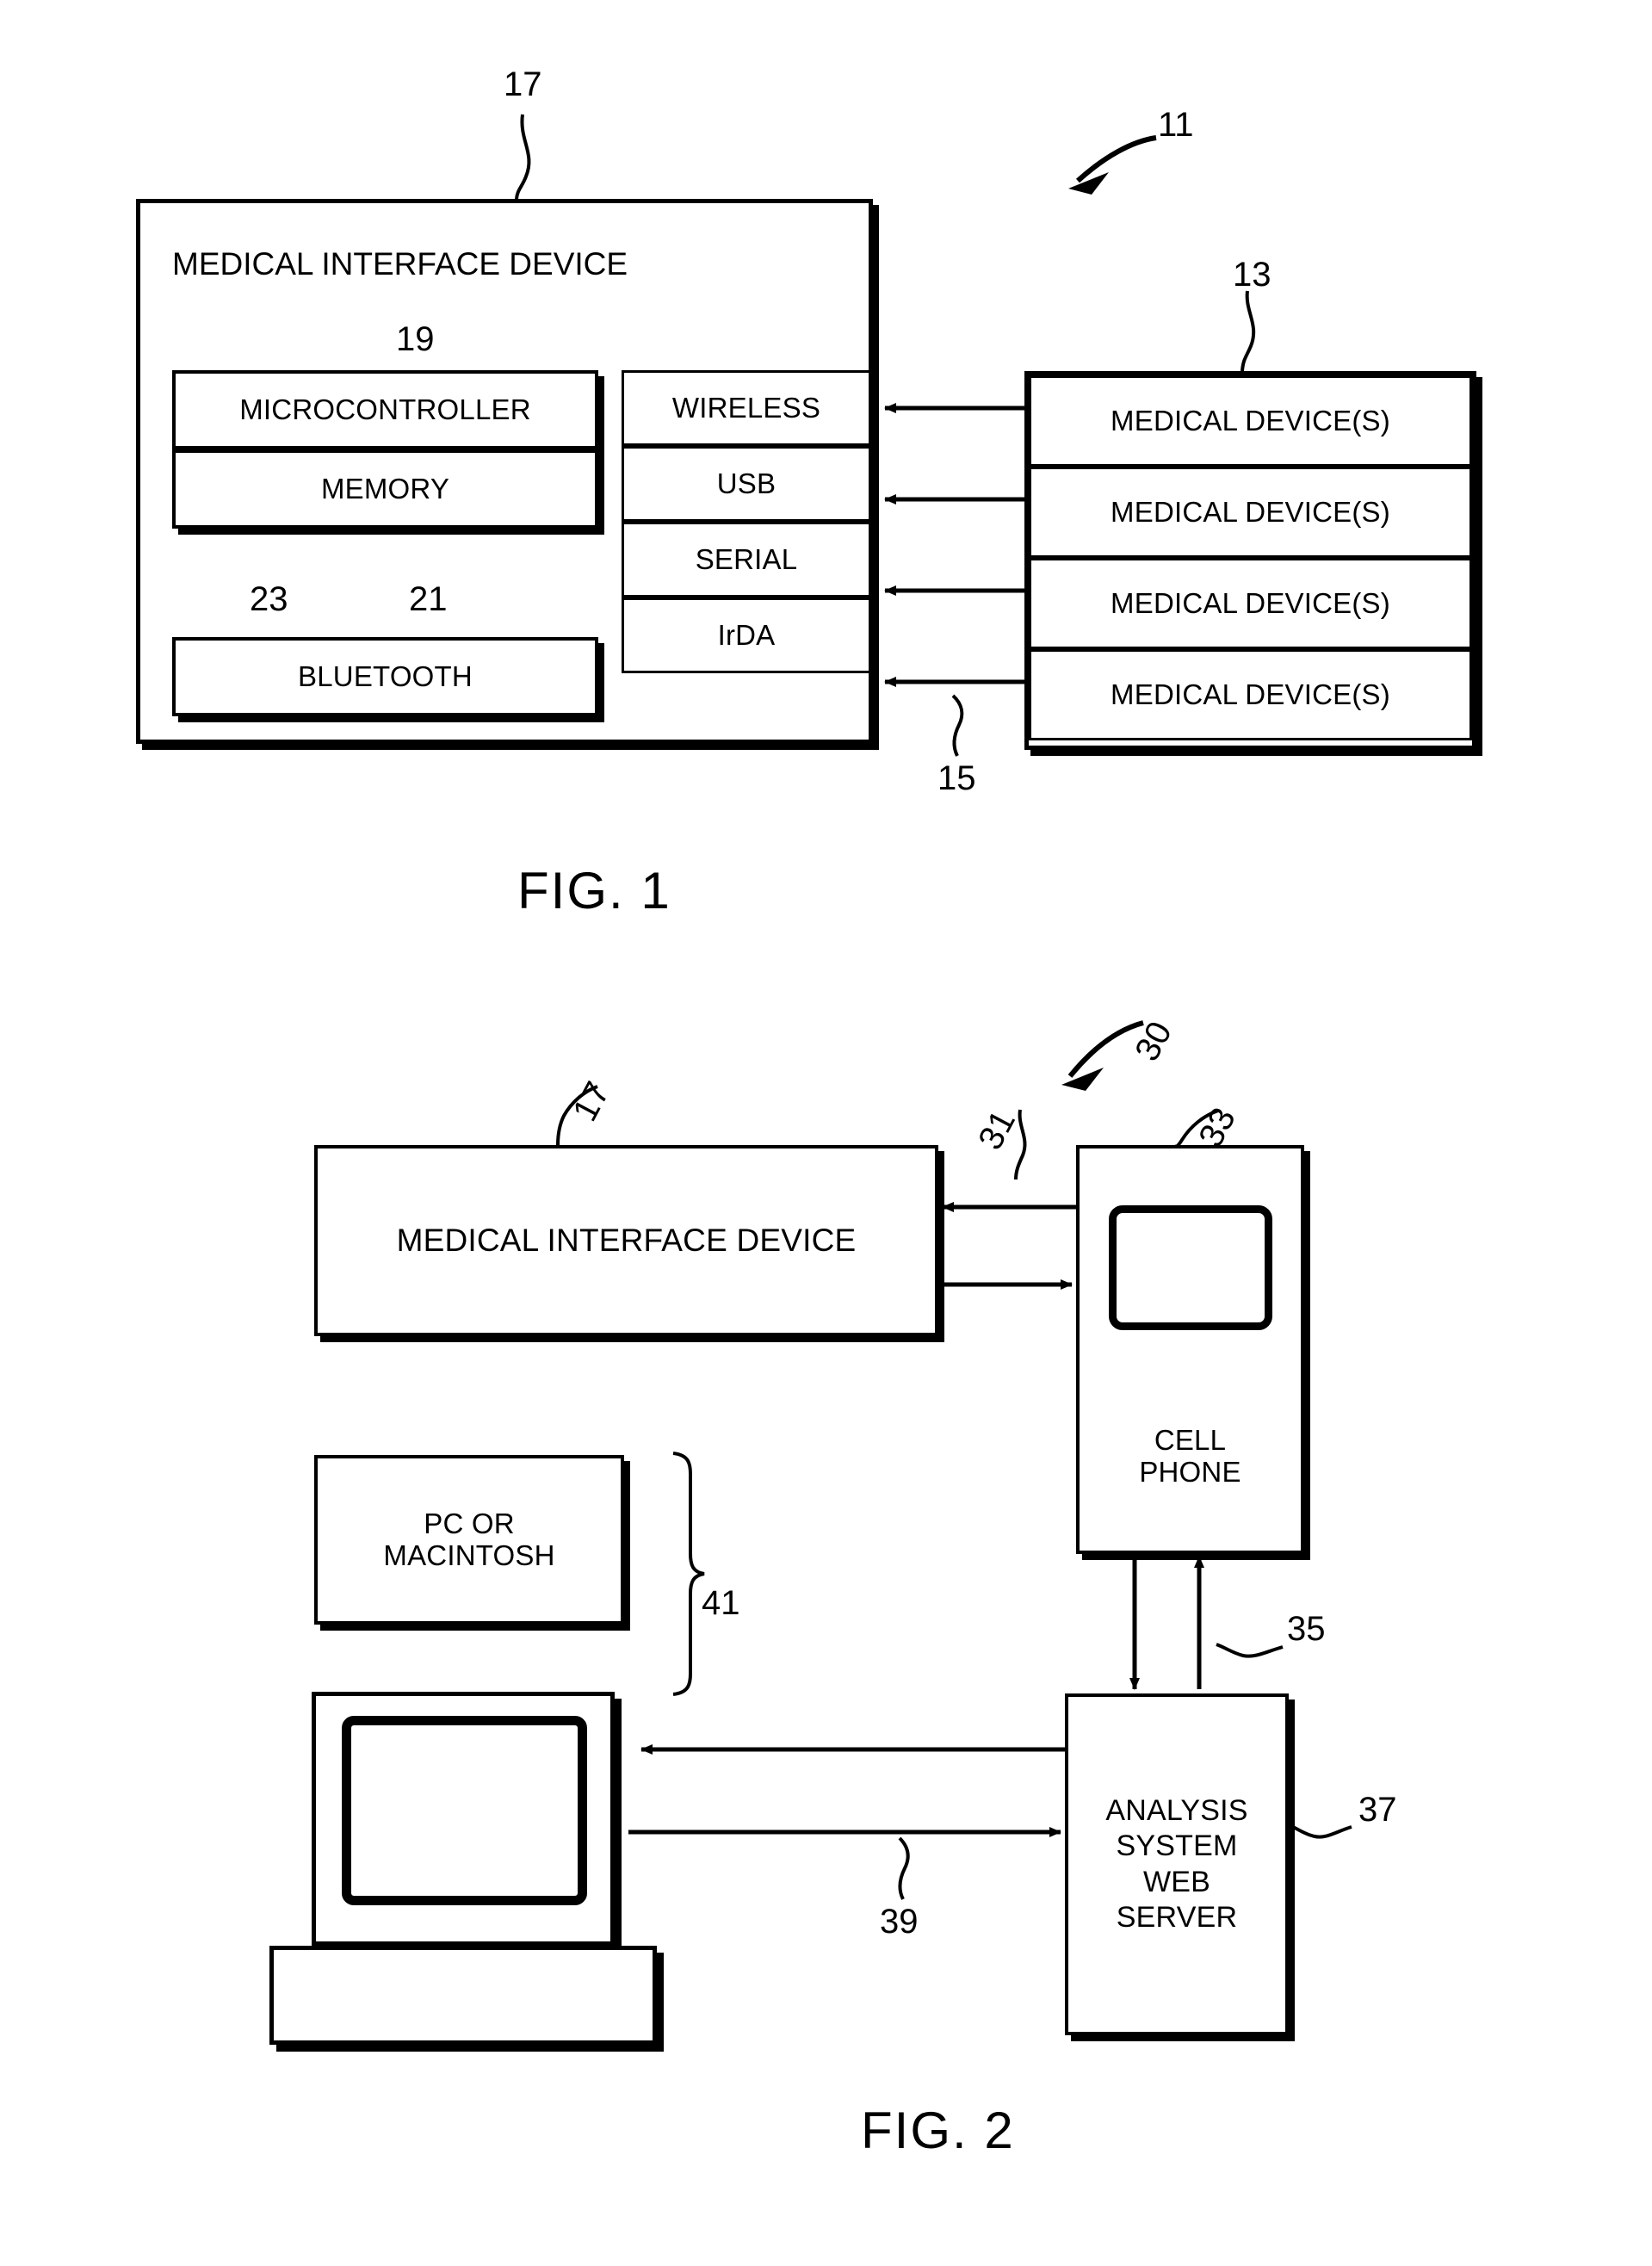 This screenshot has height=2266, width=1652. I want to click on ref-numeral-23: 23, so click(269, 599).